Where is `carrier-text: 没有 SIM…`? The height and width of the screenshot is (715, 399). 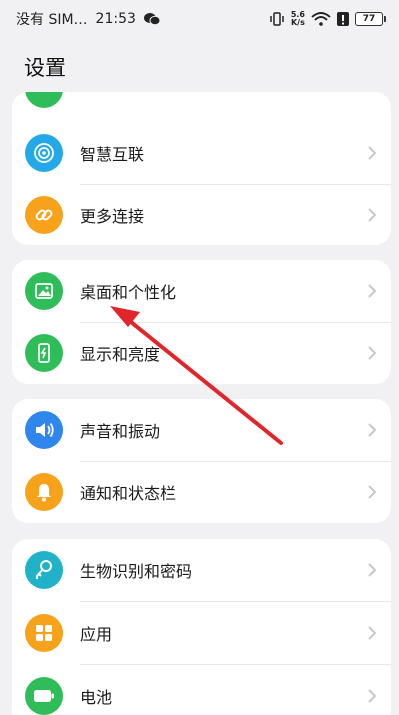 carrier-text: 没有 SIM… is located at coordinates (52, 20).